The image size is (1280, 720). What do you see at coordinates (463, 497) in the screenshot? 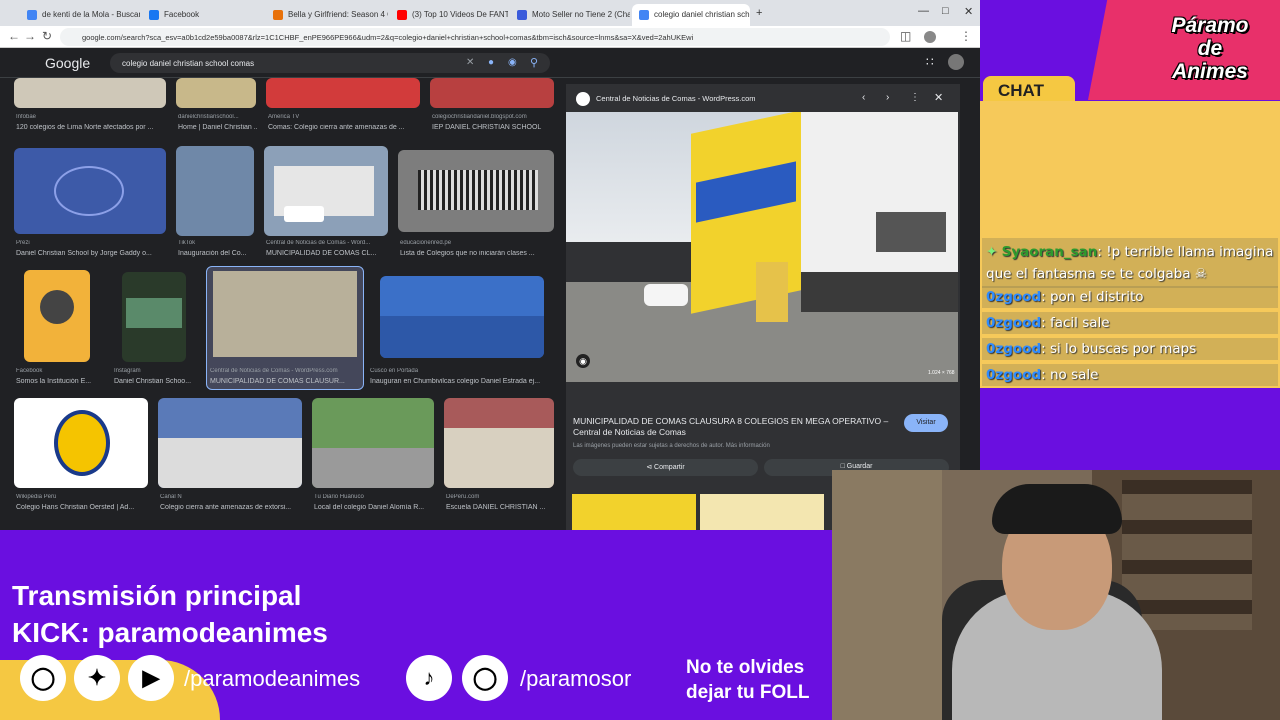
I see `result-source: DePeru.com` at bounding box center [463, 497].